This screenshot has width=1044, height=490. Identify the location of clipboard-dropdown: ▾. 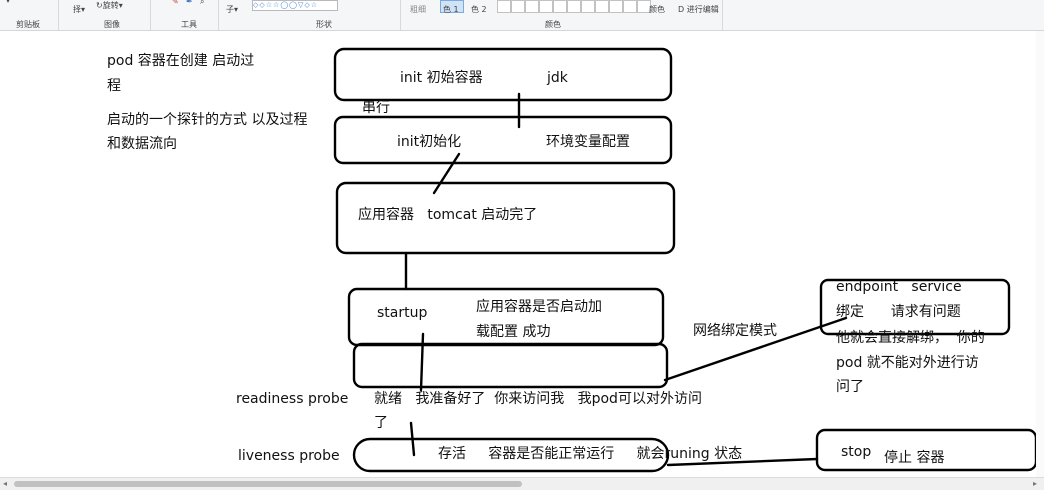
(8, 2).